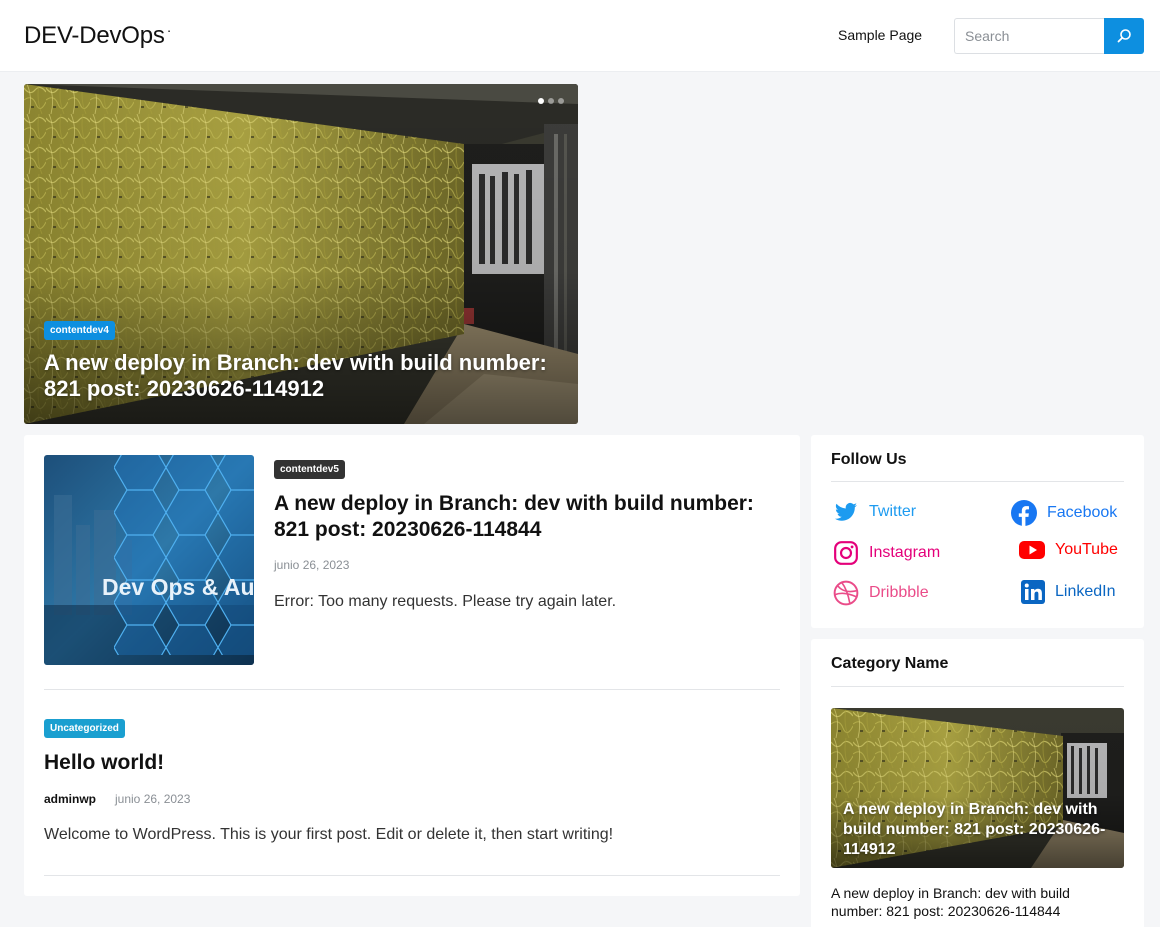  I want to click on social-label: YouTube, so click(1086, 550).